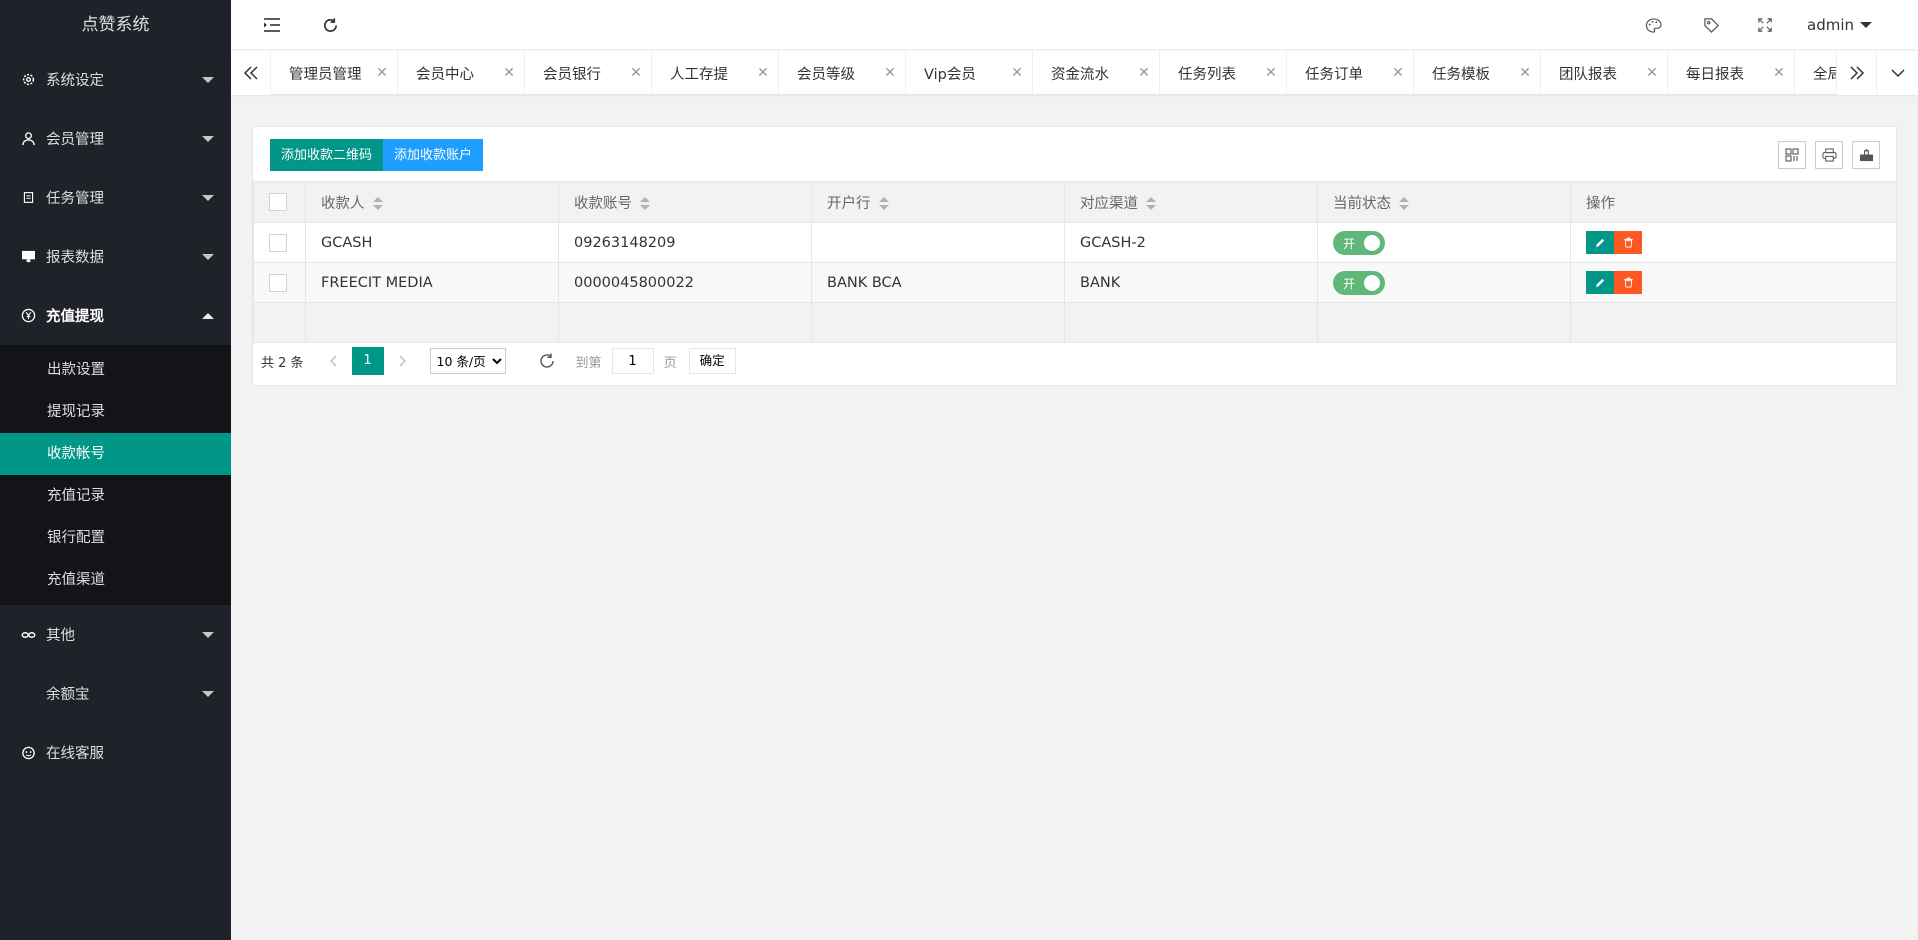  I want to click on chevron-left-icon, so click(333, 361).